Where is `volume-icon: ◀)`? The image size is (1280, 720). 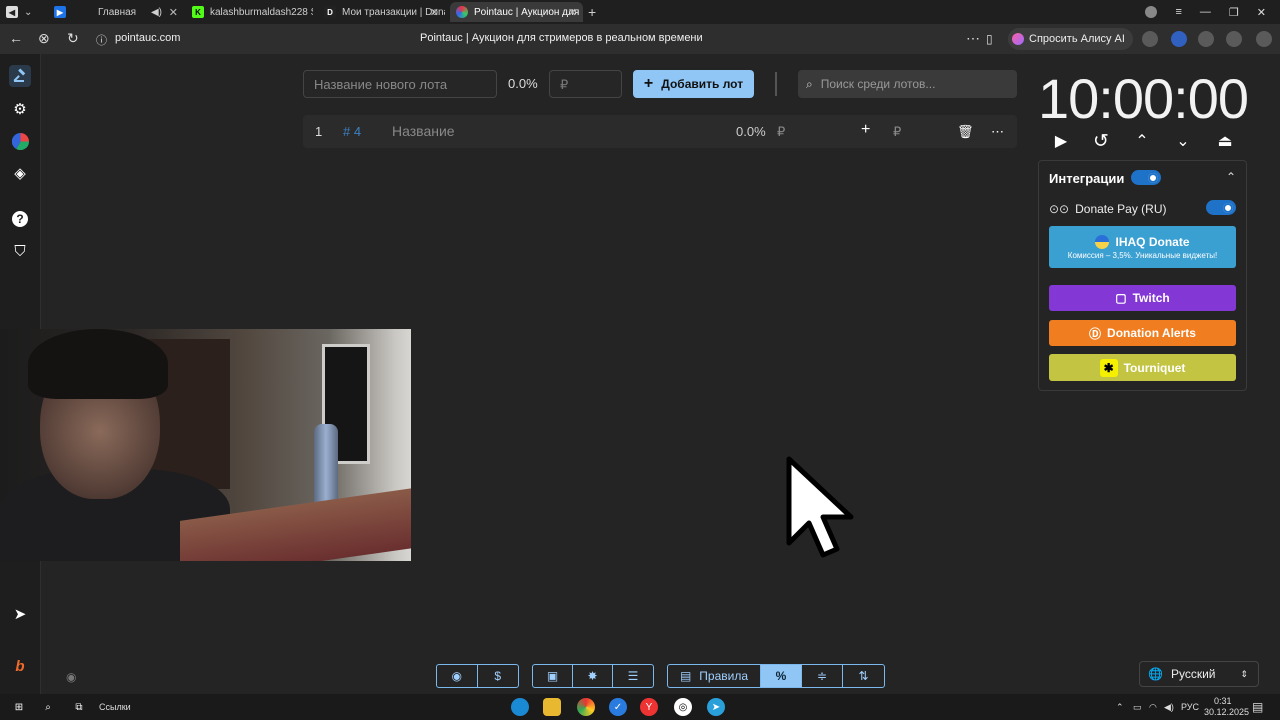 volume-icon: ◀) is located at coordinates (1169, 707).